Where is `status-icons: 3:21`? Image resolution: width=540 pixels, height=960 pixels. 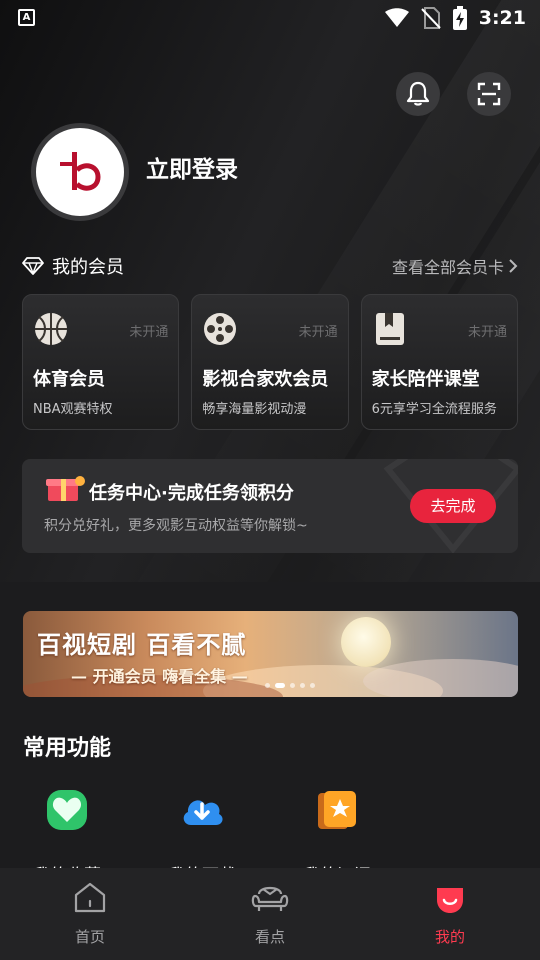
status-icons: 3:21 is located at coordinates (455, 18).